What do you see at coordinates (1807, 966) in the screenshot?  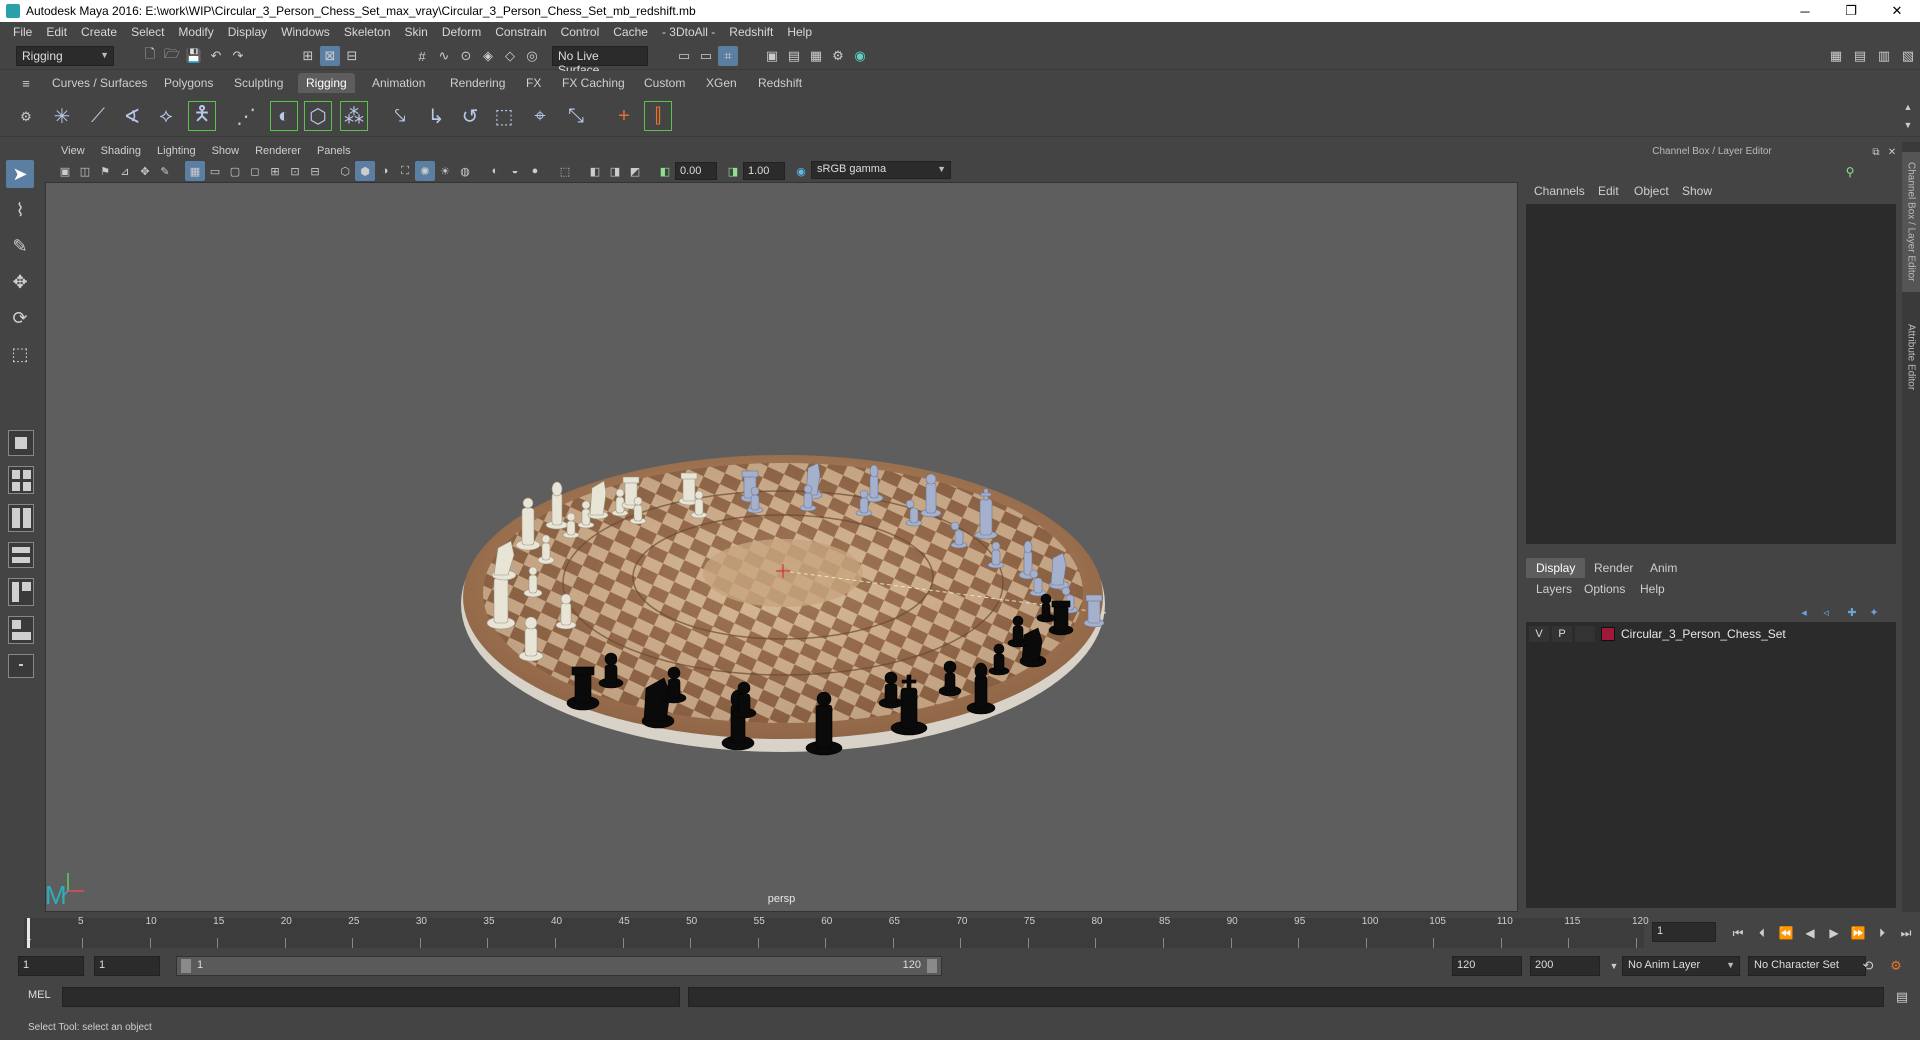 I see `character-set-dropdown: No Character Set` at bounding box center [1807, 966].